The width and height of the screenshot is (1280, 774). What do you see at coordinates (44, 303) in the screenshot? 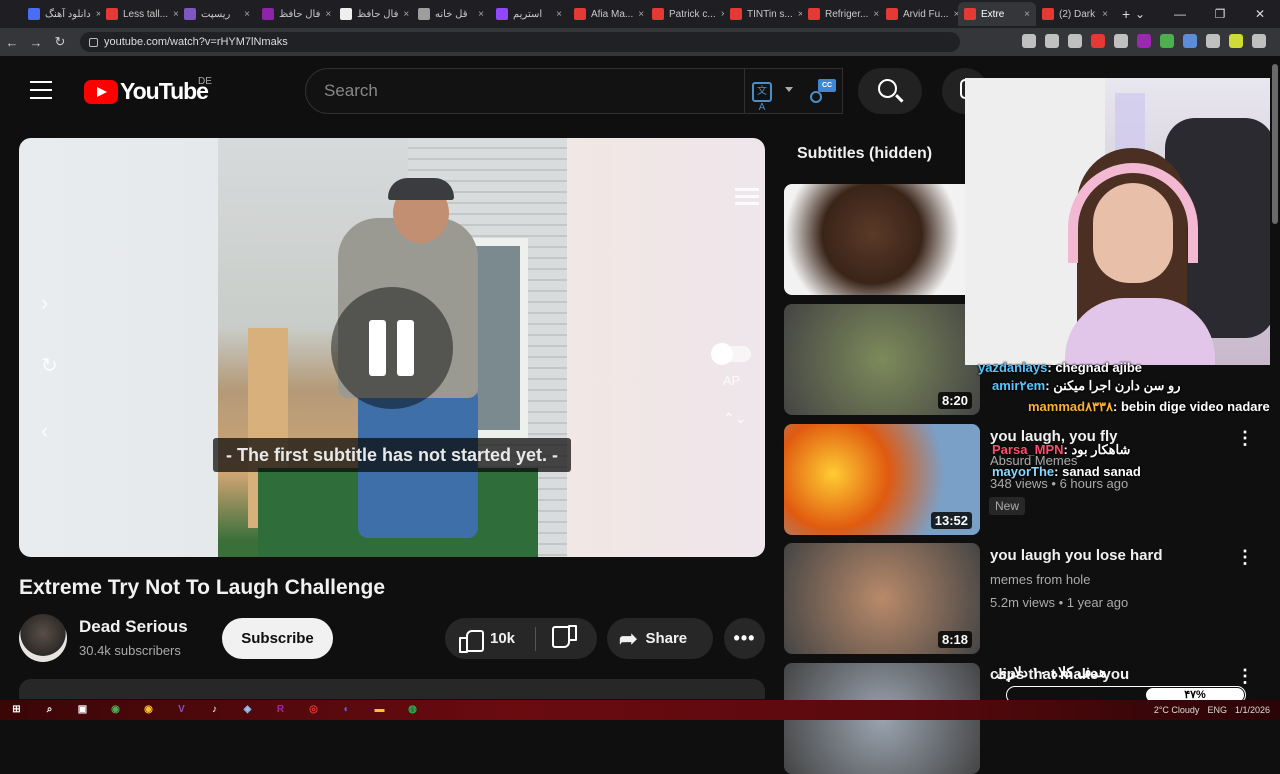
I see `next-arrow-icon: ›` at bounding box center [44, 303].